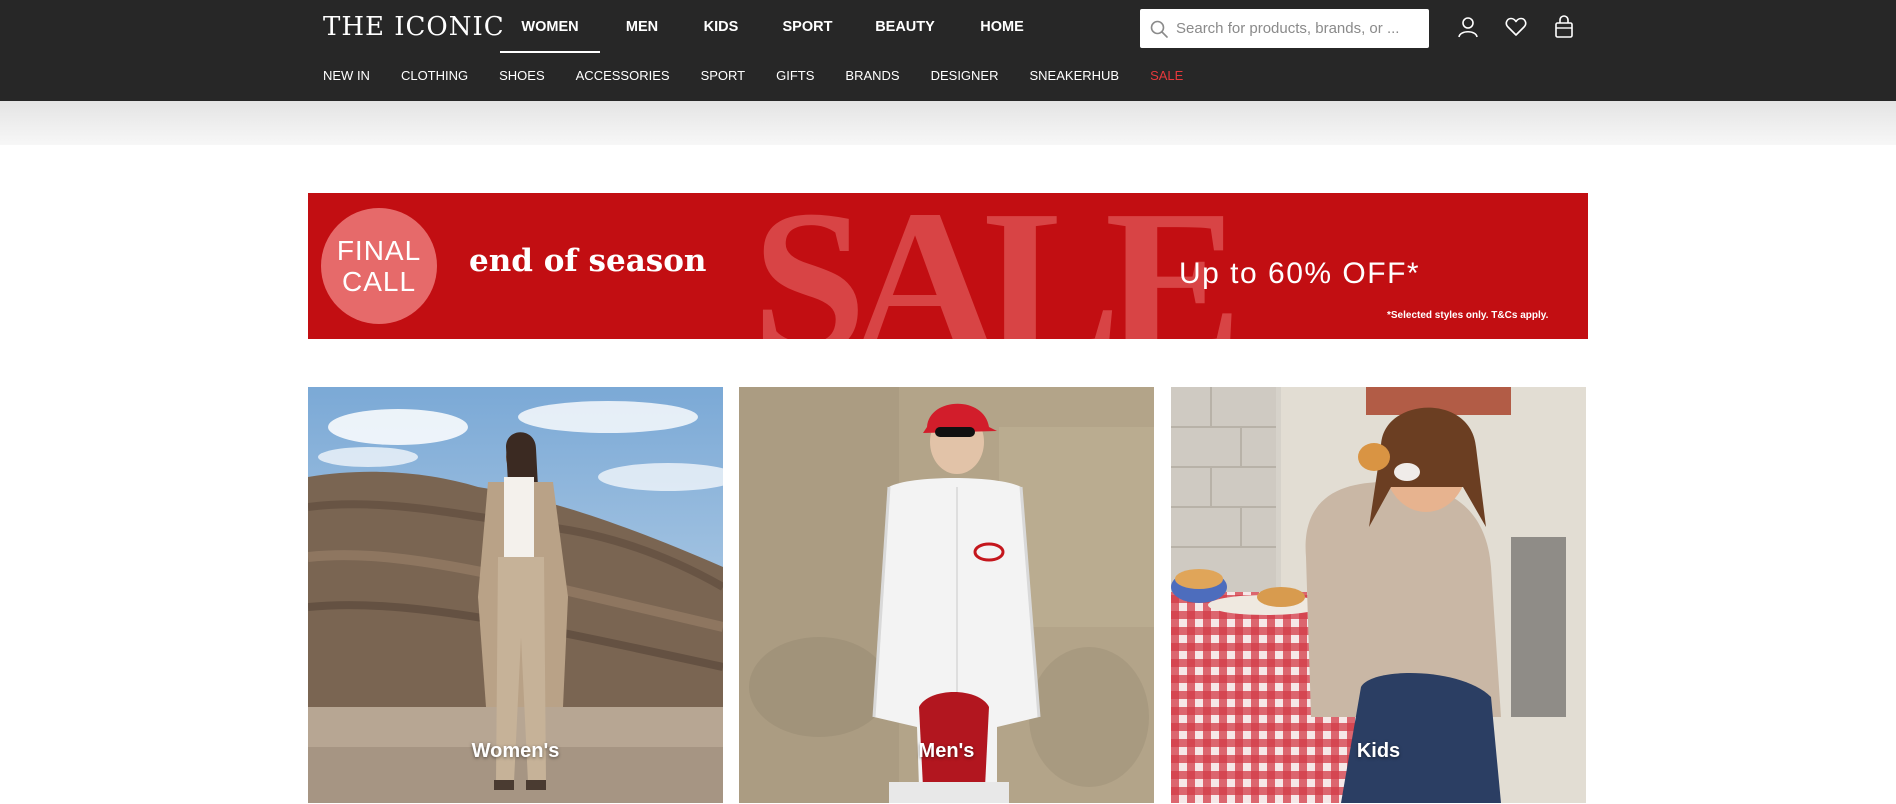 The image size is (1896, 804). What do you see at coordinates (723, 75) in the screenshot?
I see `subnav-sport: SPORT` at bounding box center [723, 75].